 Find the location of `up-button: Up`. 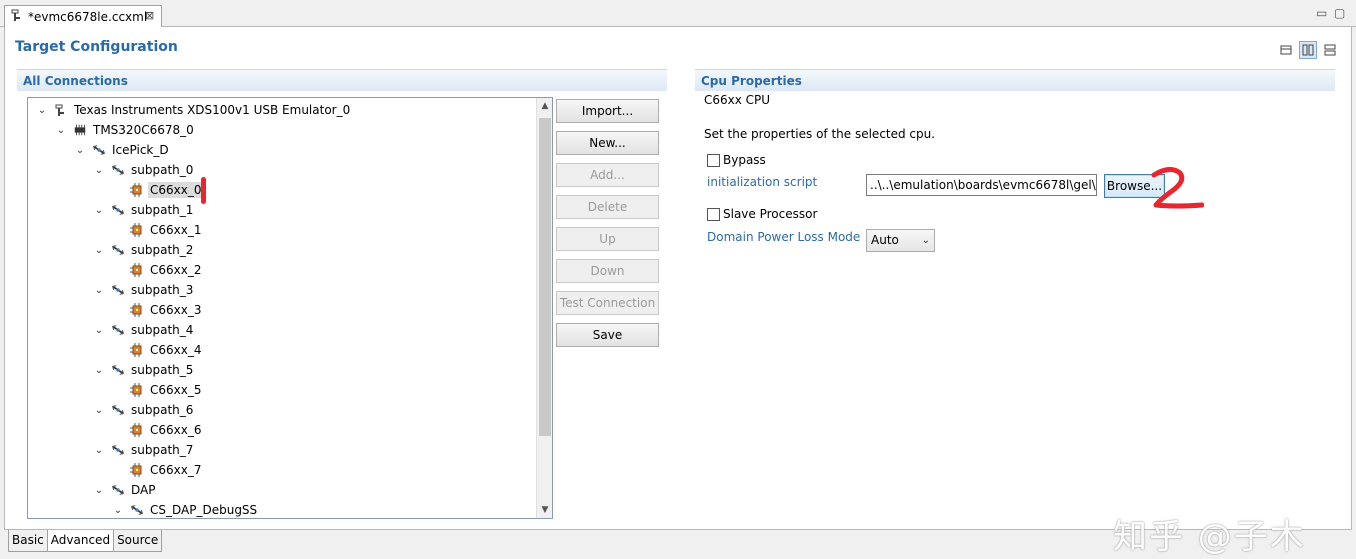

up-button: Up is located at coordinates (607, 239).